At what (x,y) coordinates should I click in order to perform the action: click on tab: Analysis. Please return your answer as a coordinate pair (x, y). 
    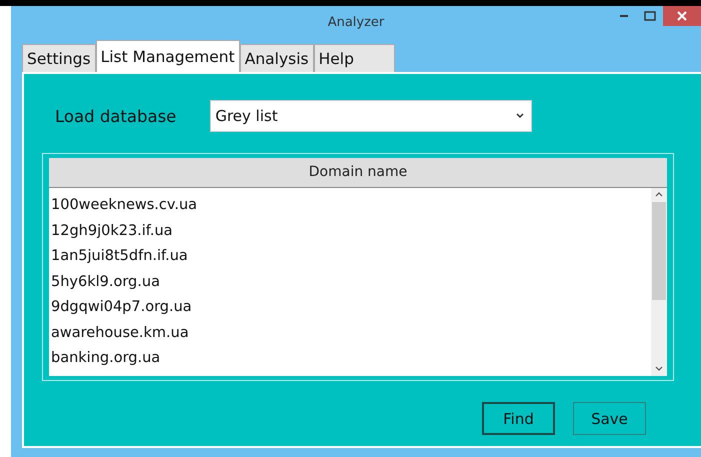
    Looking at the image, I should click on (277, 58).